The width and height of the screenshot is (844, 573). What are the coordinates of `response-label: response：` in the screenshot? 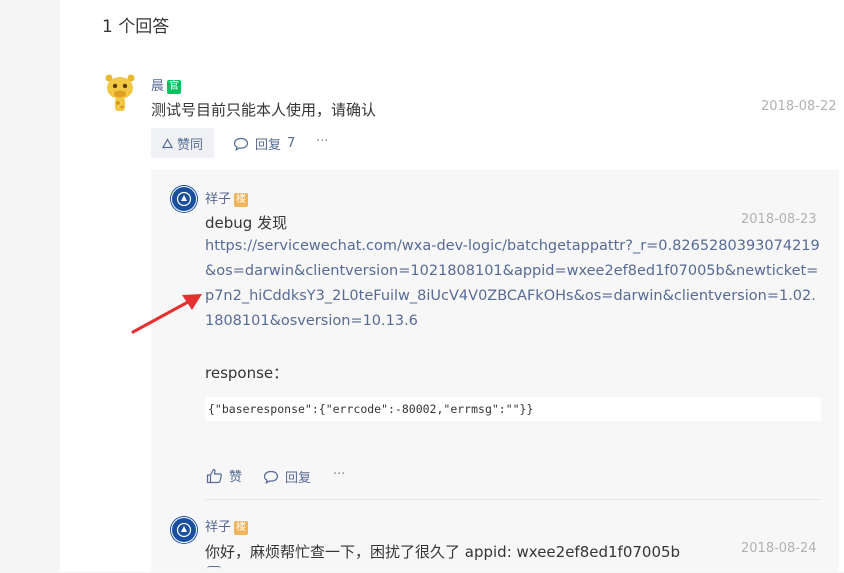 It's located at (247, 373).